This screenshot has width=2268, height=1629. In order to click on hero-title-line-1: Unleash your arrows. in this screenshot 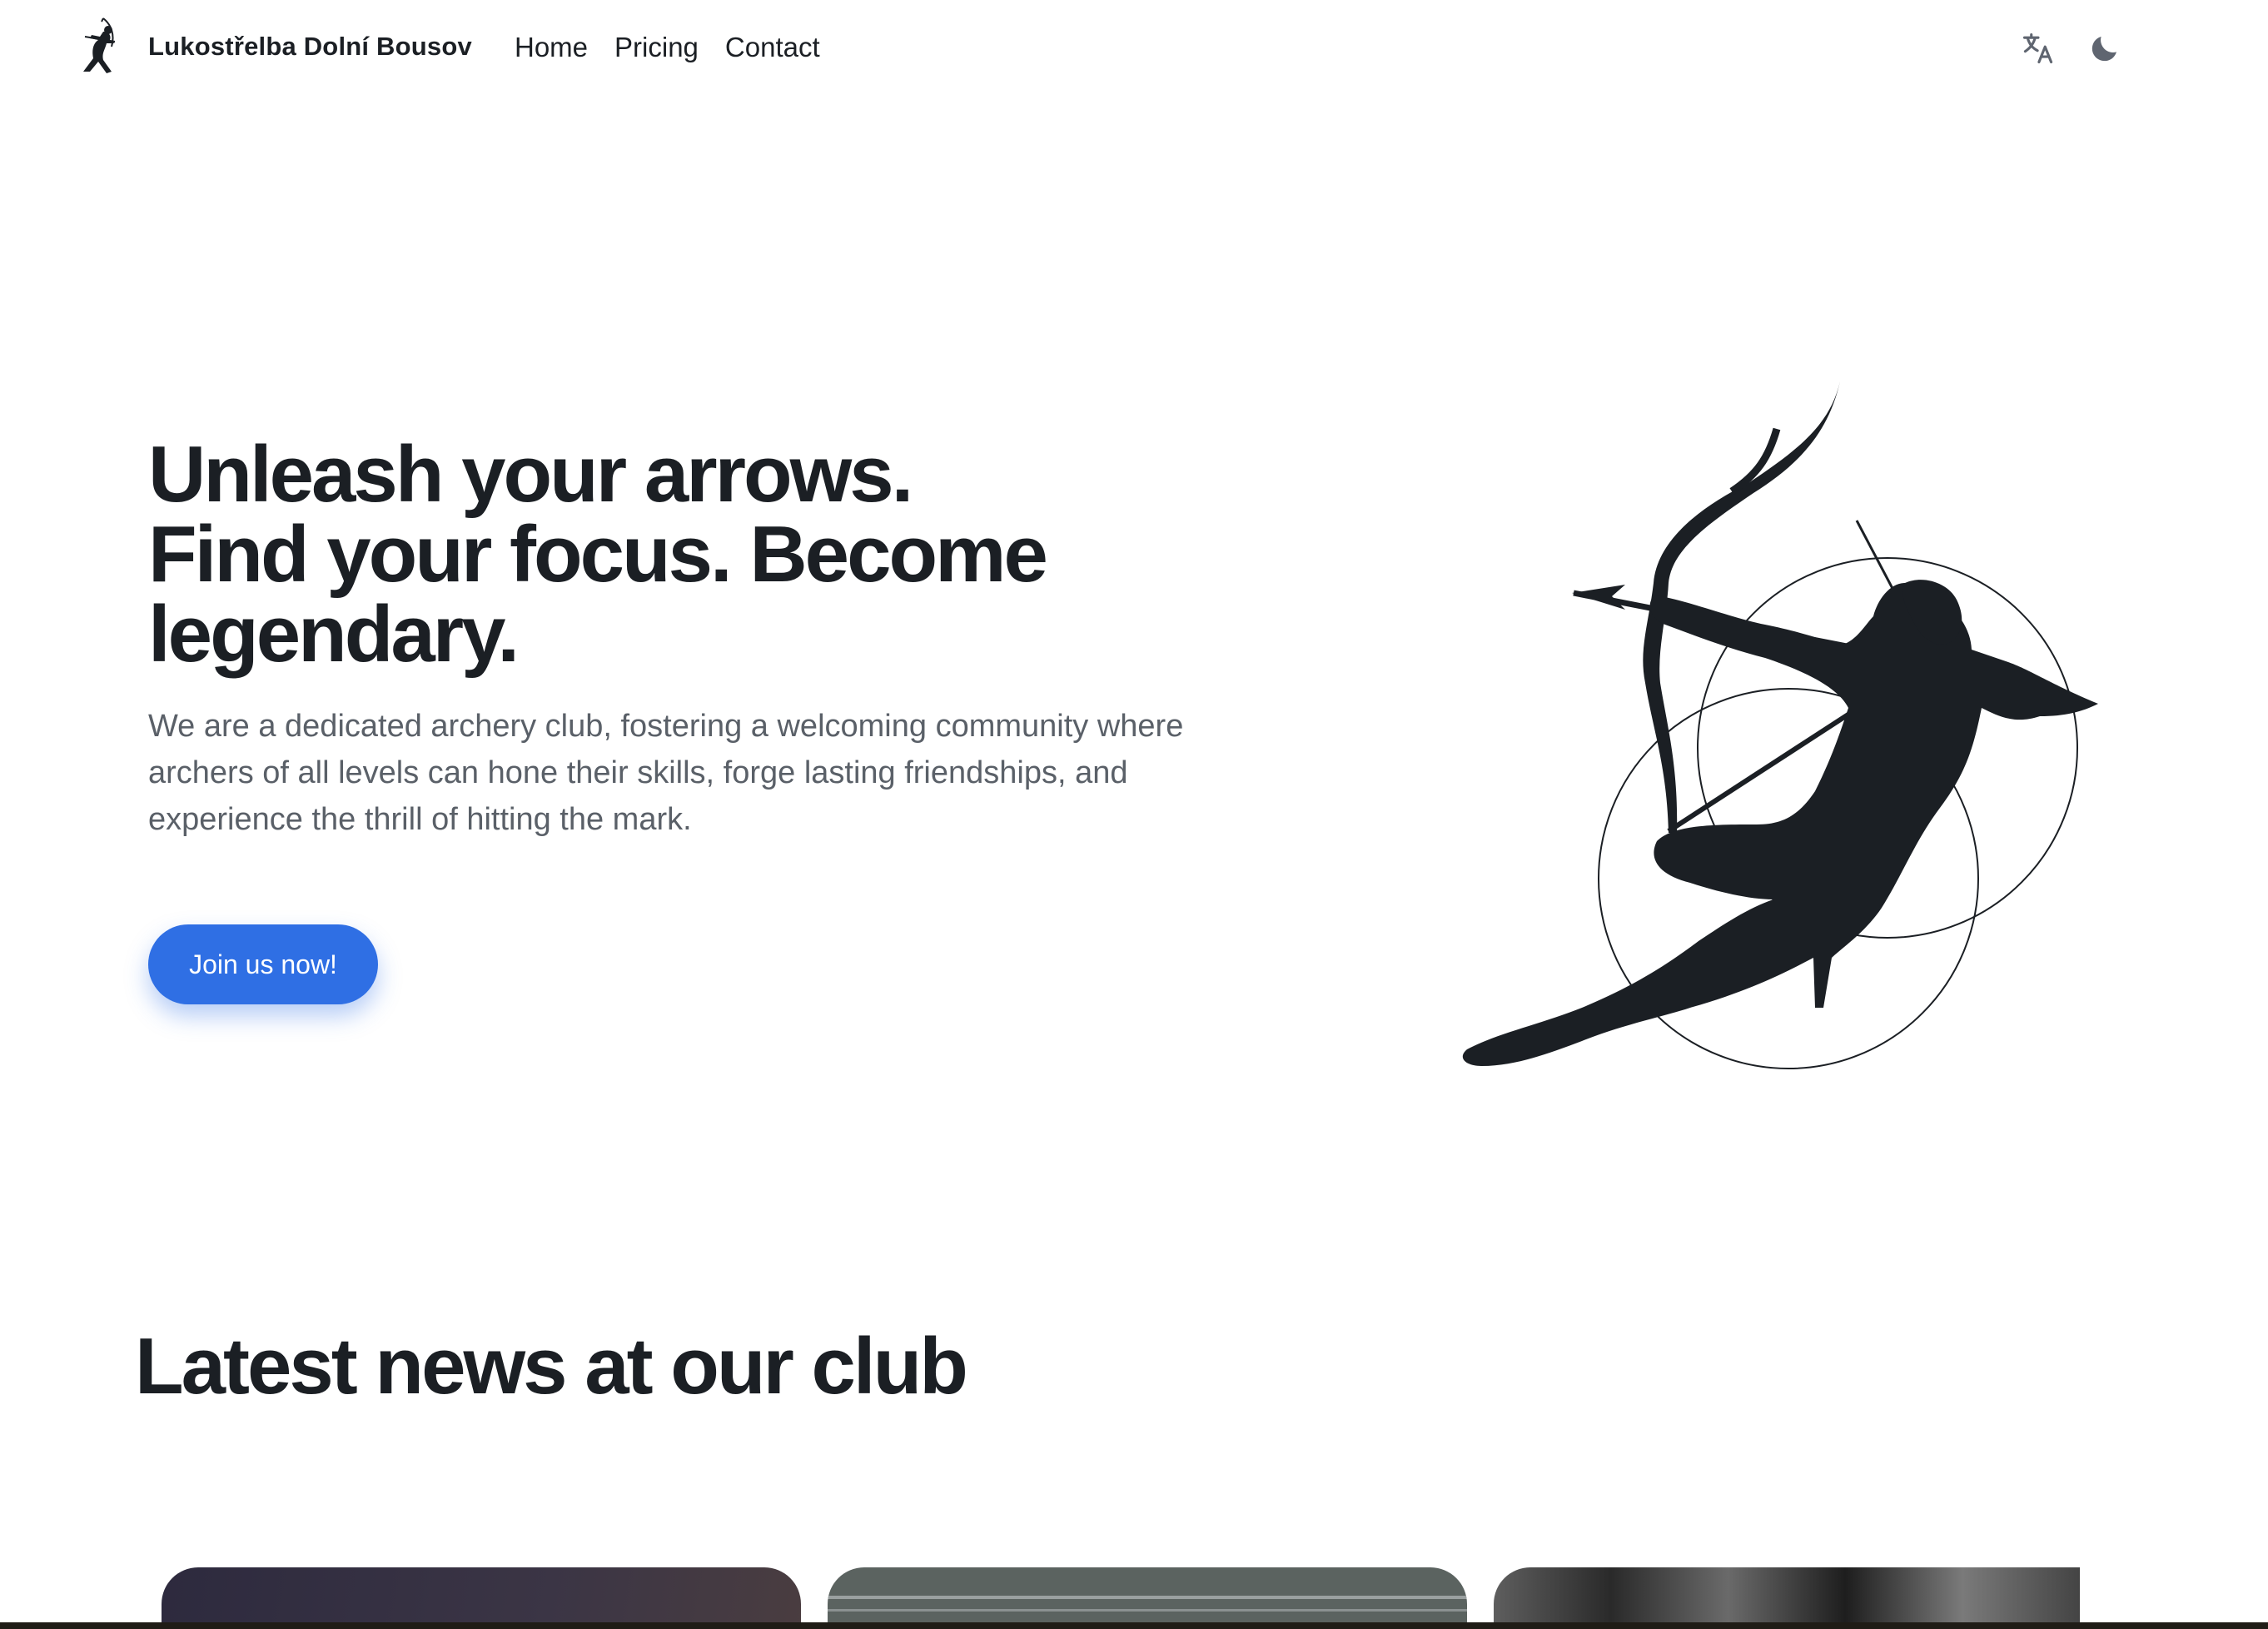, I will do `click(530, 474)`.